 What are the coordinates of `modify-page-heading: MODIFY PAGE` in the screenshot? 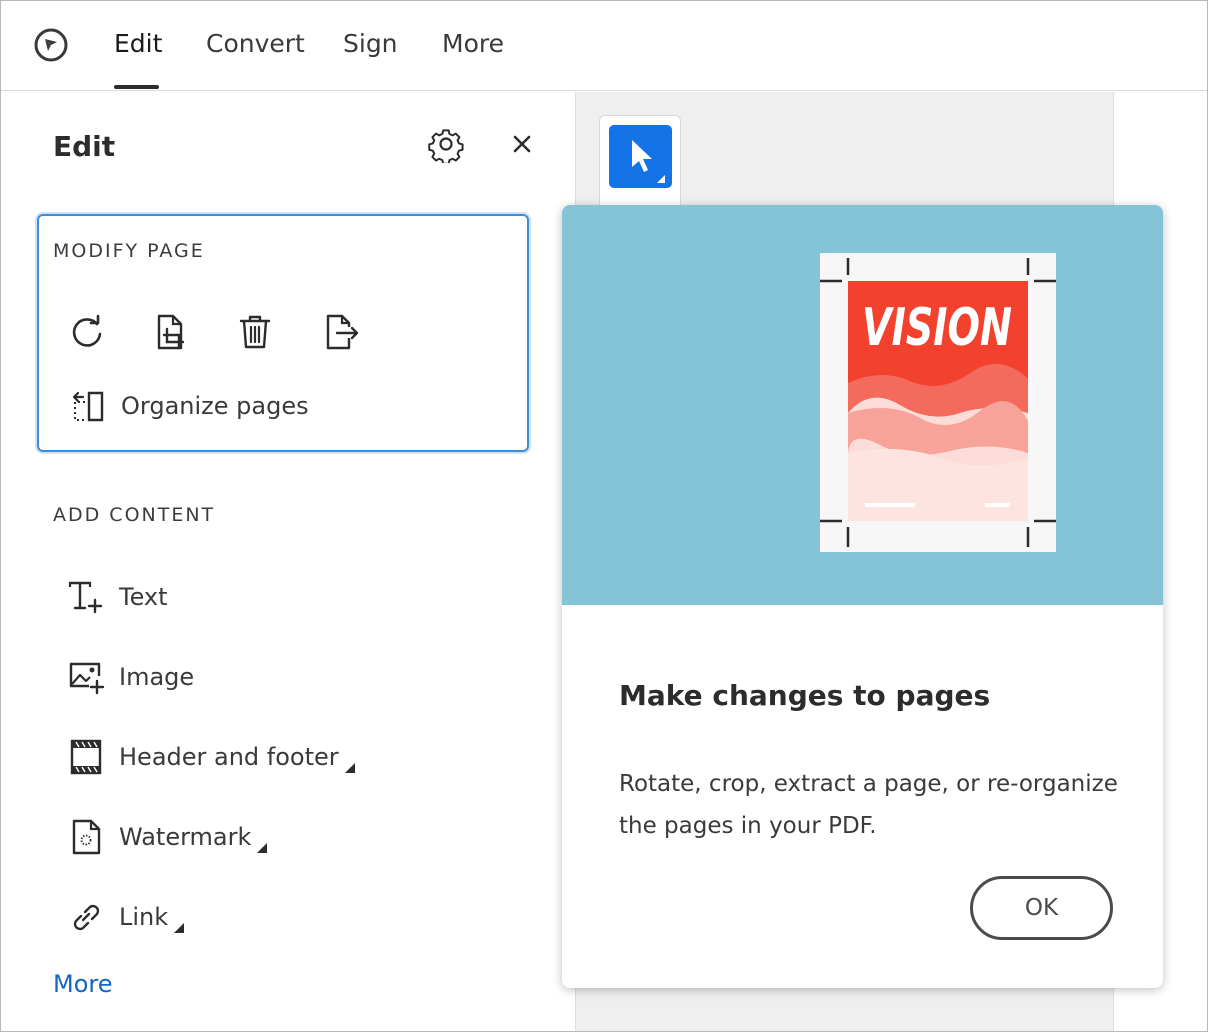 It's located at (129, 251).